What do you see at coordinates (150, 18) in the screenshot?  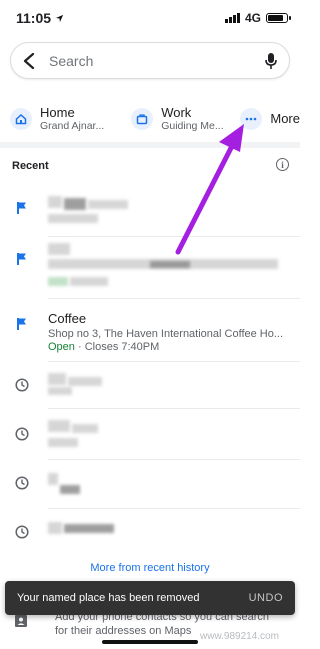 I see `status-bar: 11:05 4G` at bounding box center [150, 18].